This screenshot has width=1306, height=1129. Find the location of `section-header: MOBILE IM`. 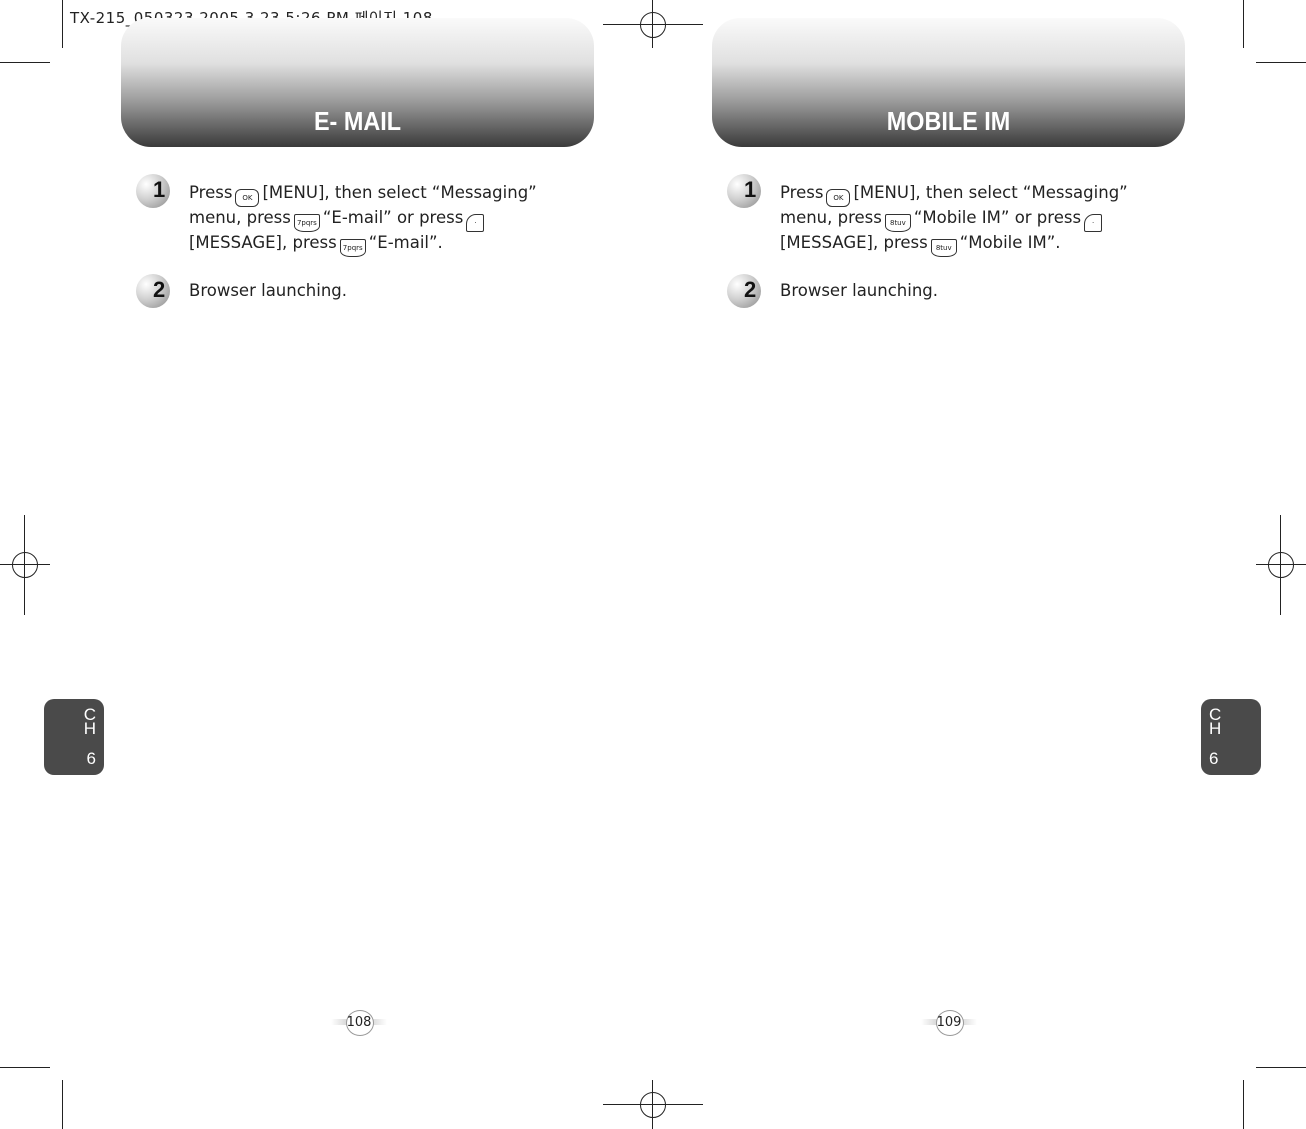

section-header: MOBILE IM is located at coordinates (948, 82).